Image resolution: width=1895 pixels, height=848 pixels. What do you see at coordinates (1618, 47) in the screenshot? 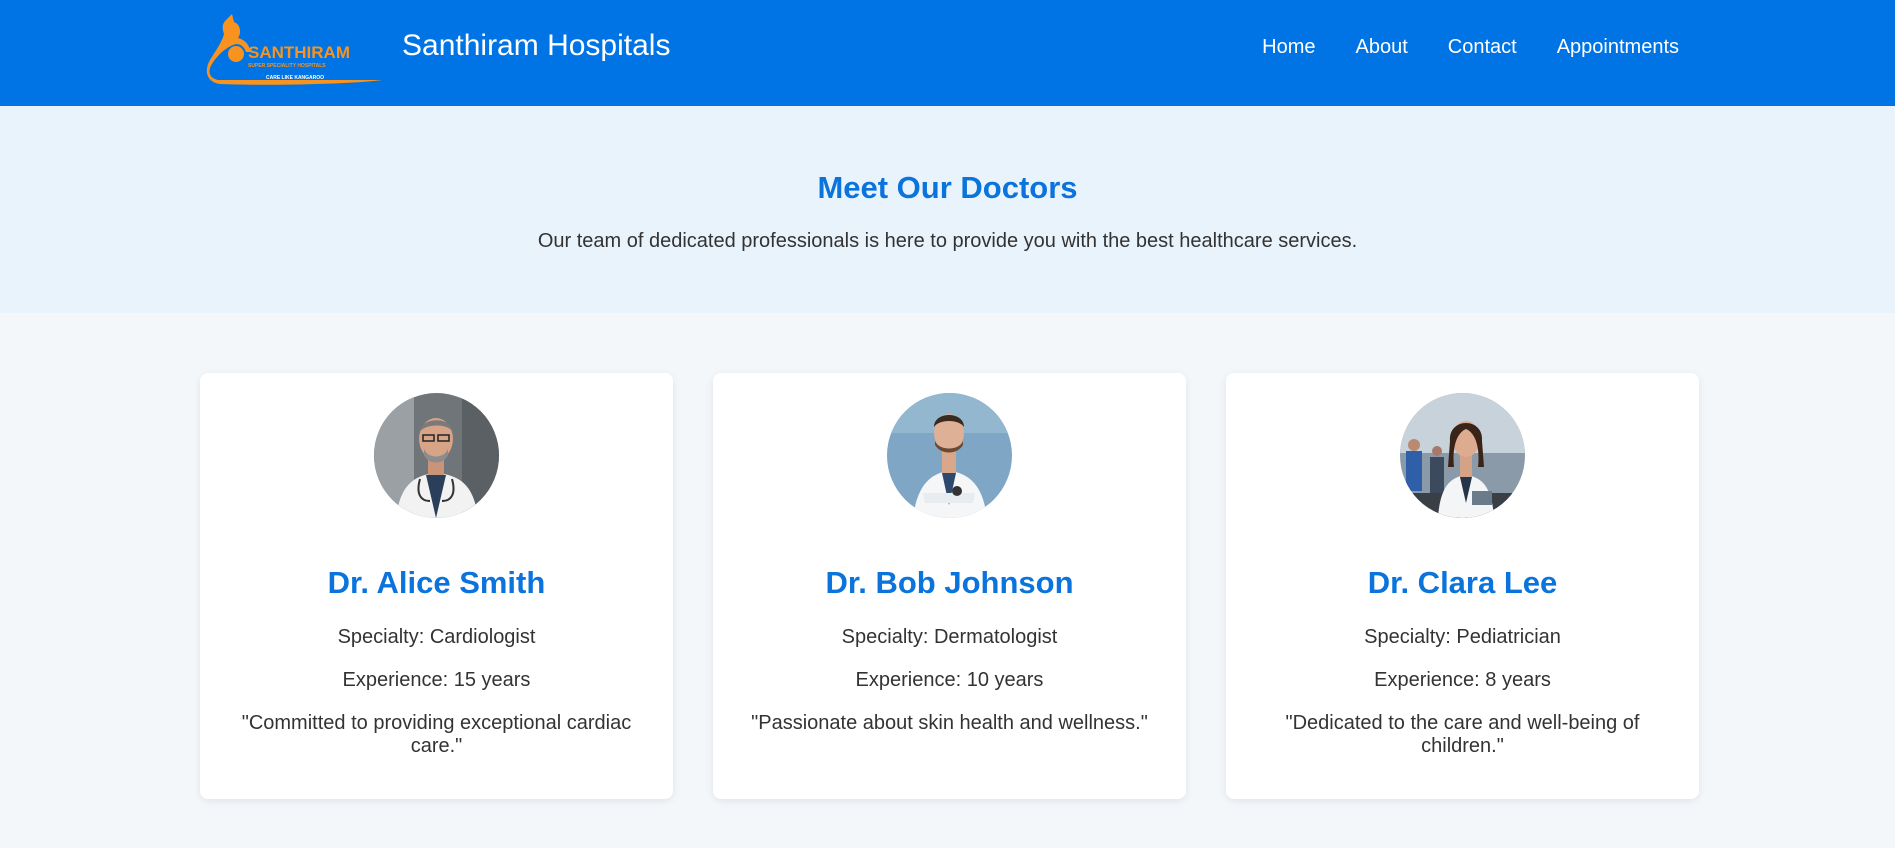
I see `nav-appointments: Appointments` at bounding box center [1618, 47].